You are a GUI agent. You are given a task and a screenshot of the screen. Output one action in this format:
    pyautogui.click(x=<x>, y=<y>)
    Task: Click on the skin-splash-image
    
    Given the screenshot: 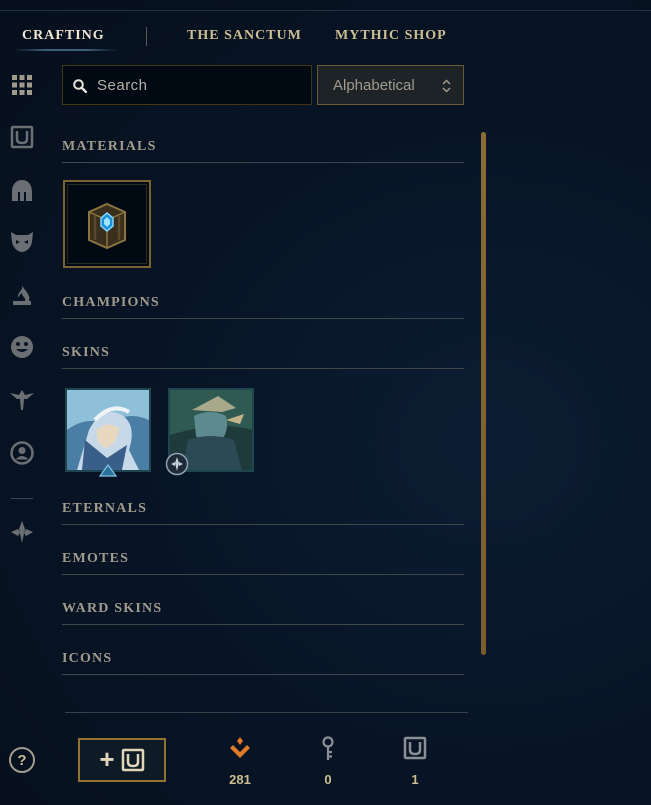 What is the action you would take?
    pyautogui.click(x=108, y=430)
    